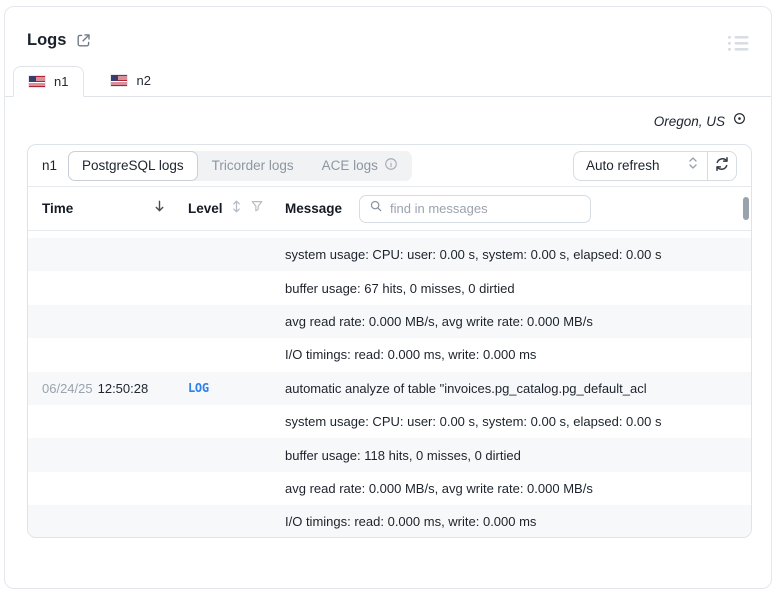 The width and height of the screenshot is (777, 596). Describe the element at coordinates (49, 81) in the screenshot. I see `tab-n1: n1` at that location.